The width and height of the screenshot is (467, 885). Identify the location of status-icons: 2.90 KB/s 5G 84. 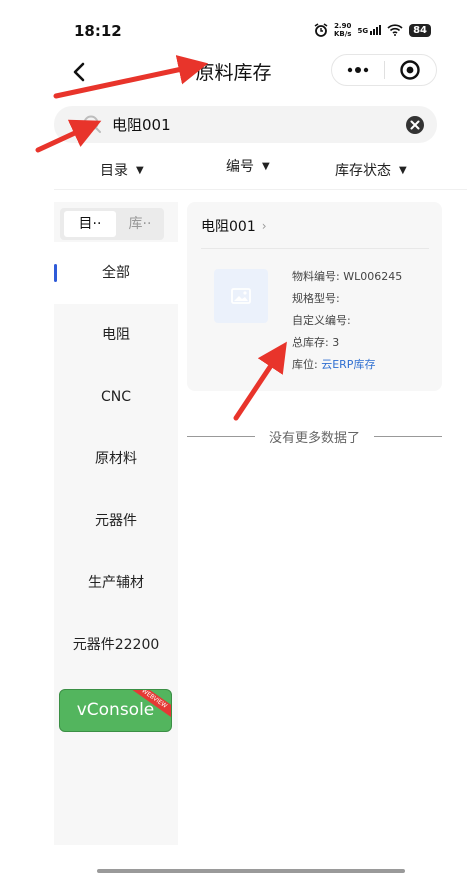
(372, 30).